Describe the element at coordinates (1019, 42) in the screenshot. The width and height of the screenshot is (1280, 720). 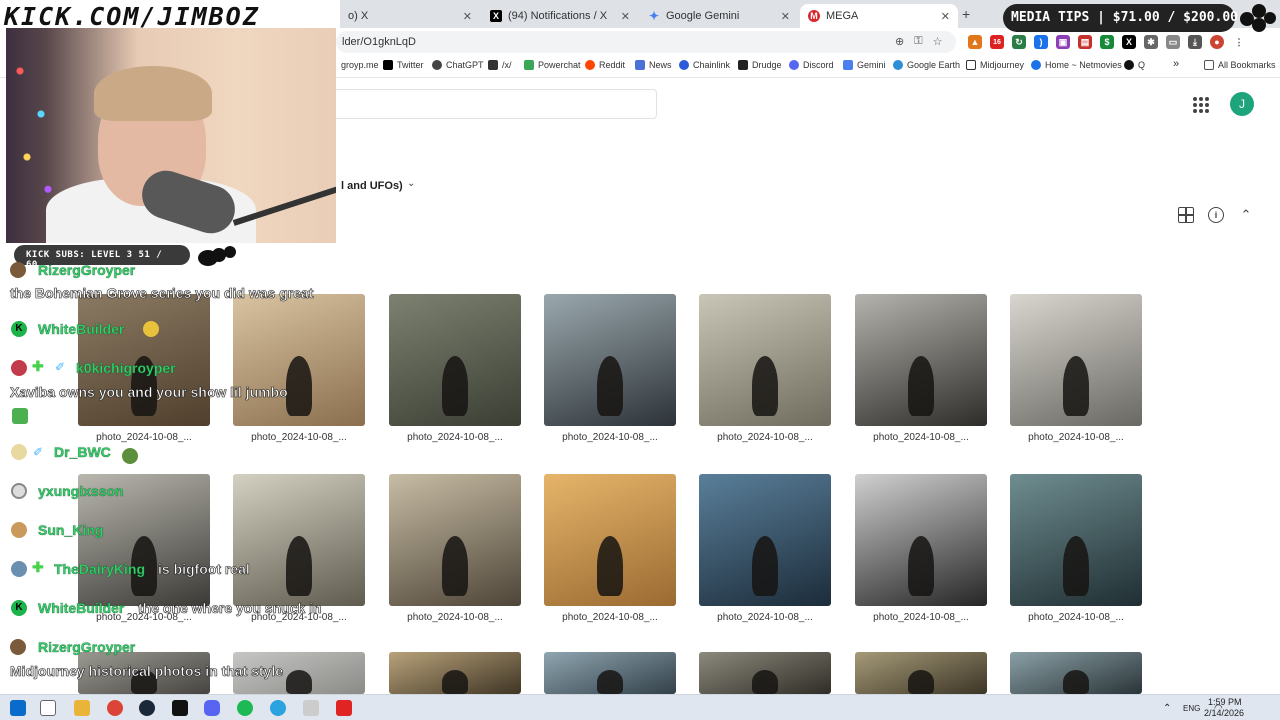
I see `ext-green-icon: ↻` at that location.